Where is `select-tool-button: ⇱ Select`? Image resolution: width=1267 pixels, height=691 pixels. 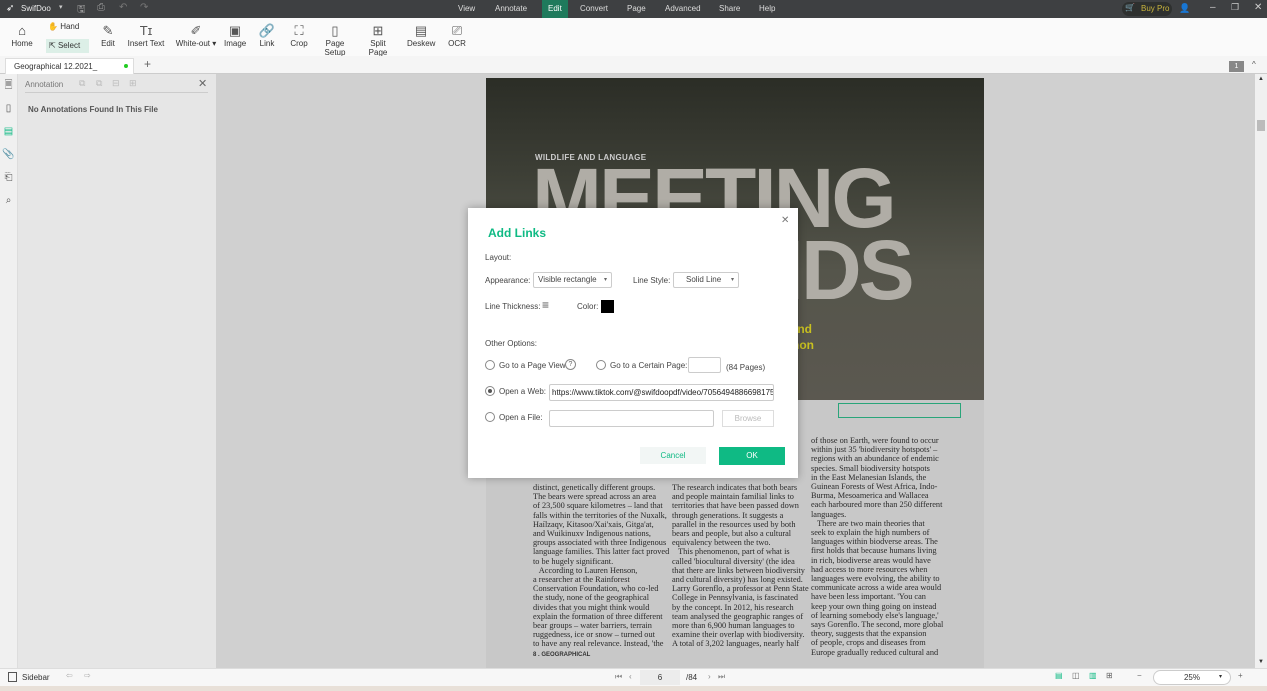 select-tool-button: ⇱ Select is located at coordinates (67, 46).